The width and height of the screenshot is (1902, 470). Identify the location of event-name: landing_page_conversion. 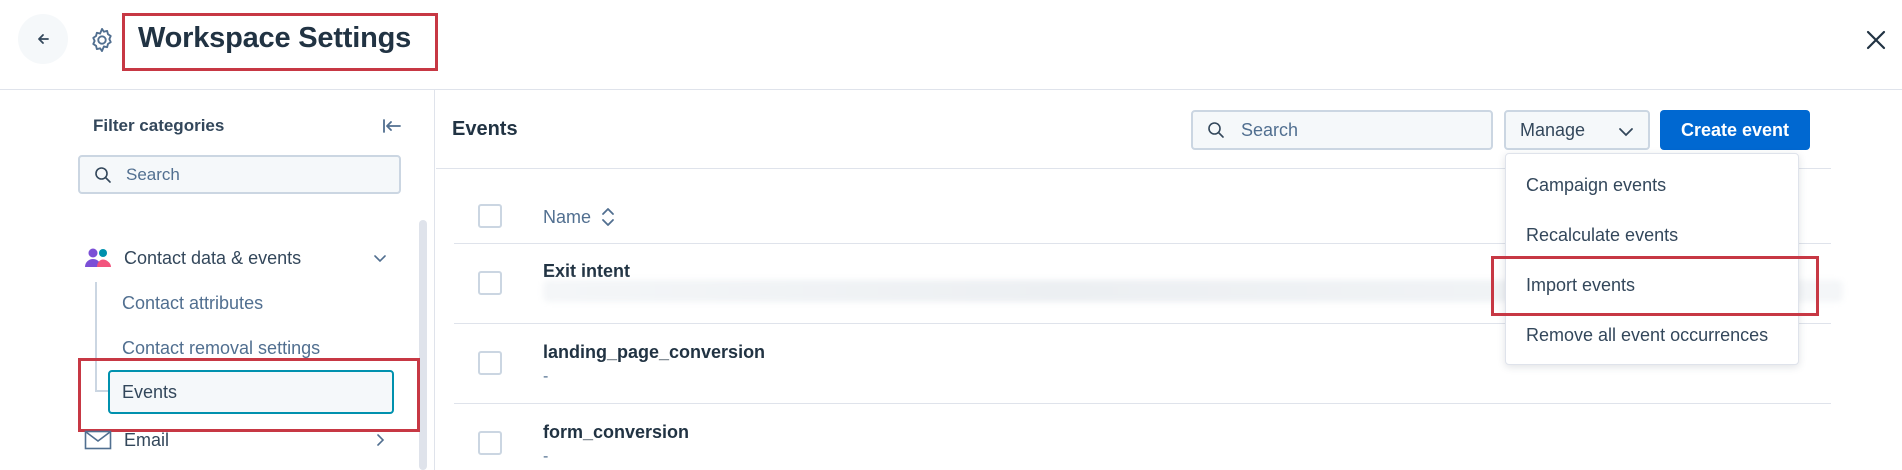
(654, 352).